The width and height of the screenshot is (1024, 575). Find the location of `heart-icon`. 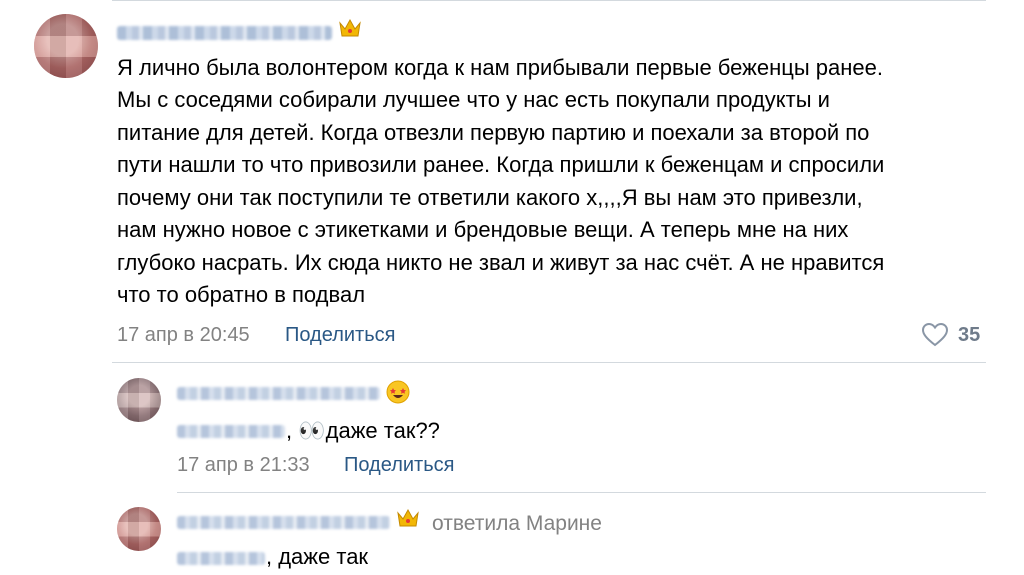

heart-icon is located at coordinates (935, 335).